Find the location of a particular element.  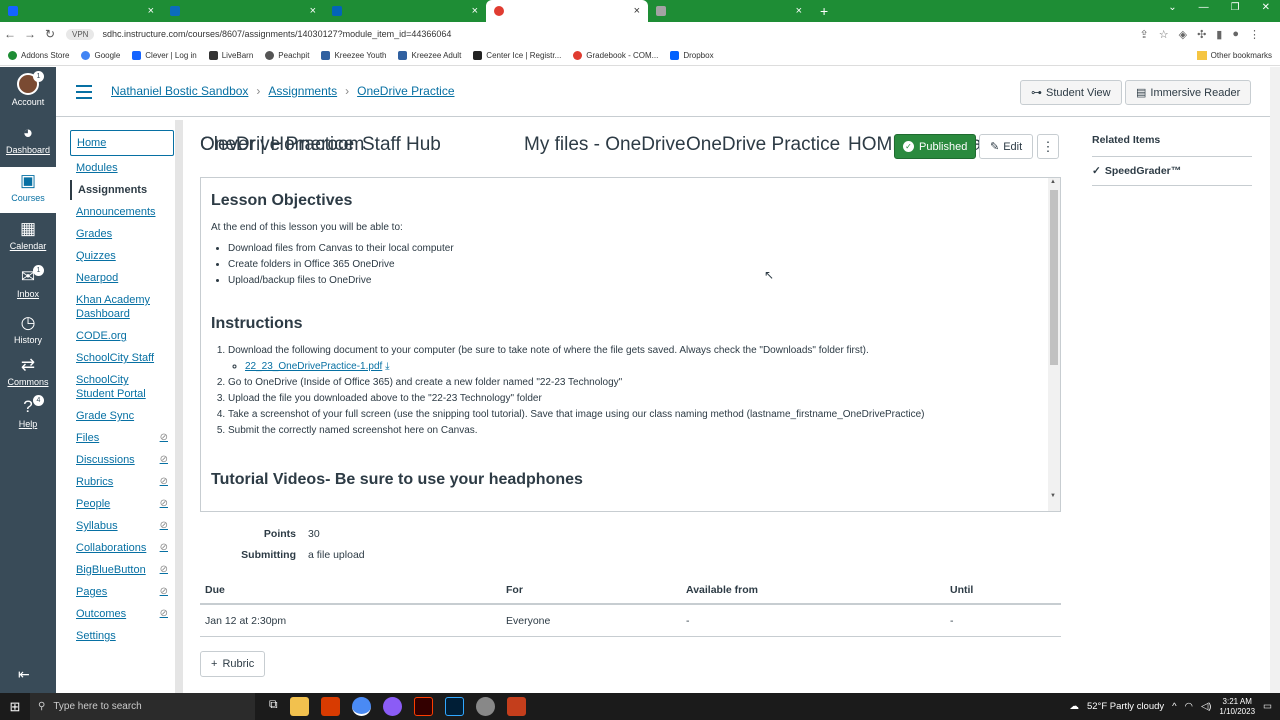

scroll-down-icon: ▼ is located at coordinates (1053, 496).